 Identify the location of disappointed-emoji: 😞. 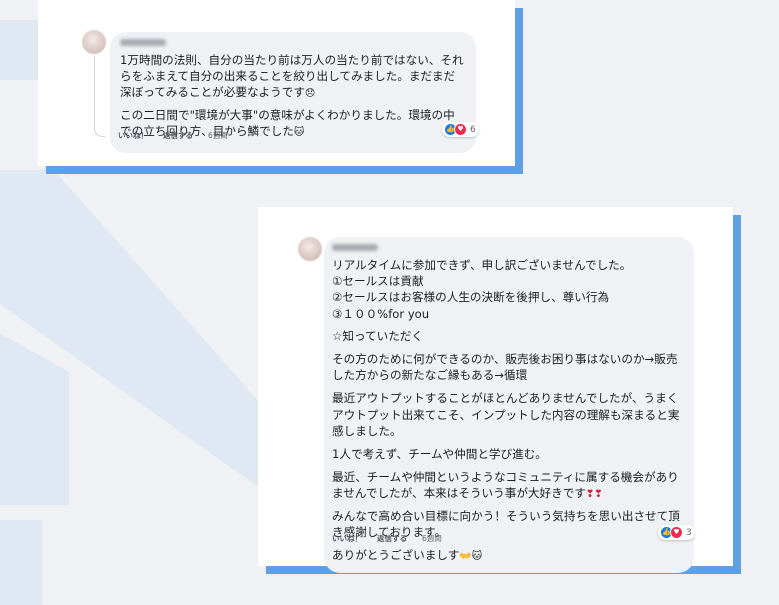
(310, 94).